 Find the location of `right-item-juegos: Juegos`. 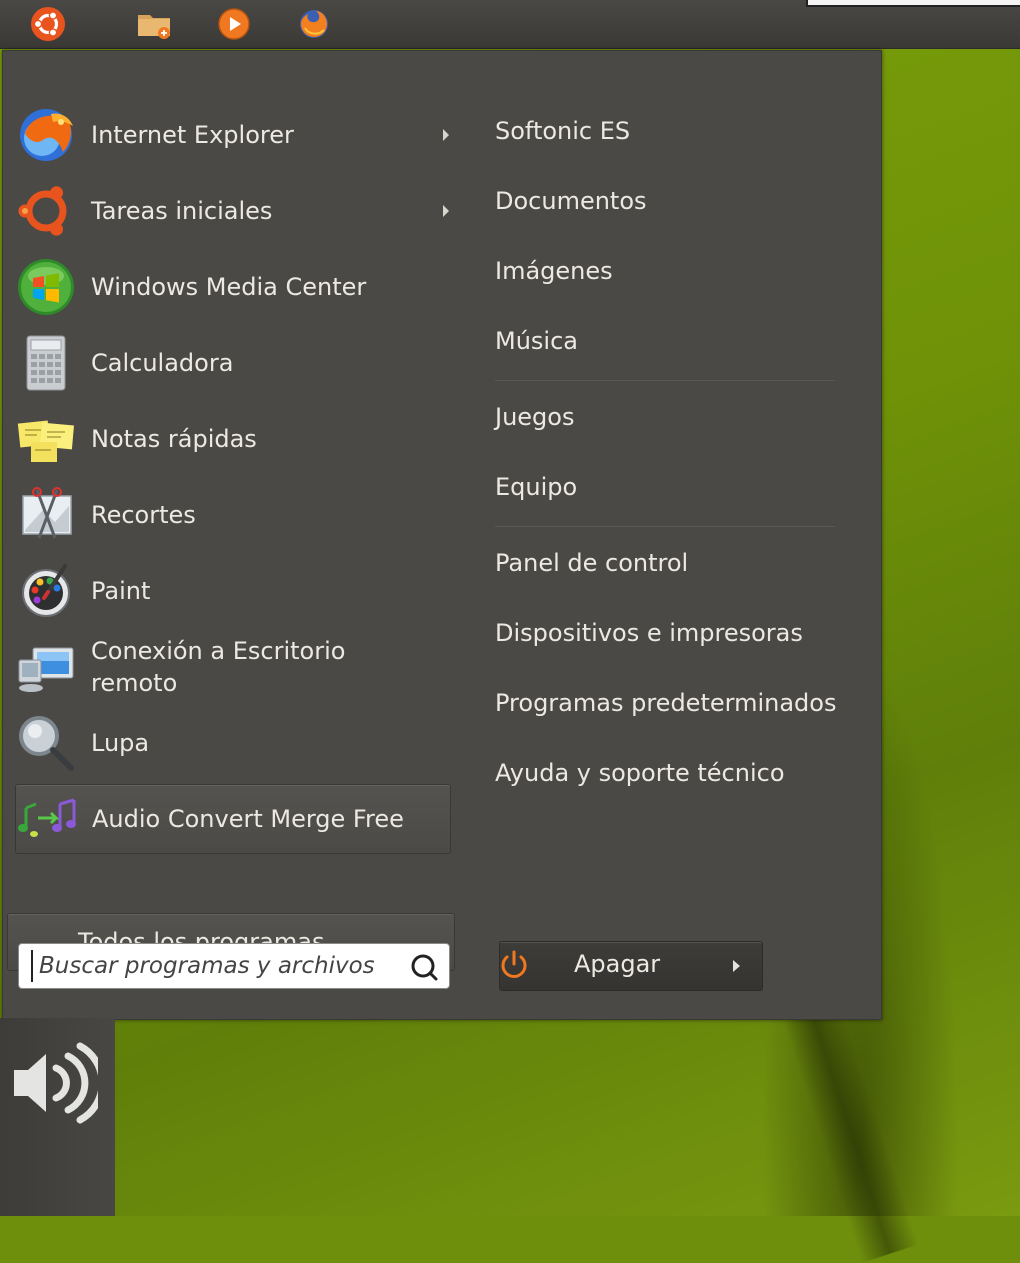

right-item-juegos: Juegos is located at coordinates (534, 417).